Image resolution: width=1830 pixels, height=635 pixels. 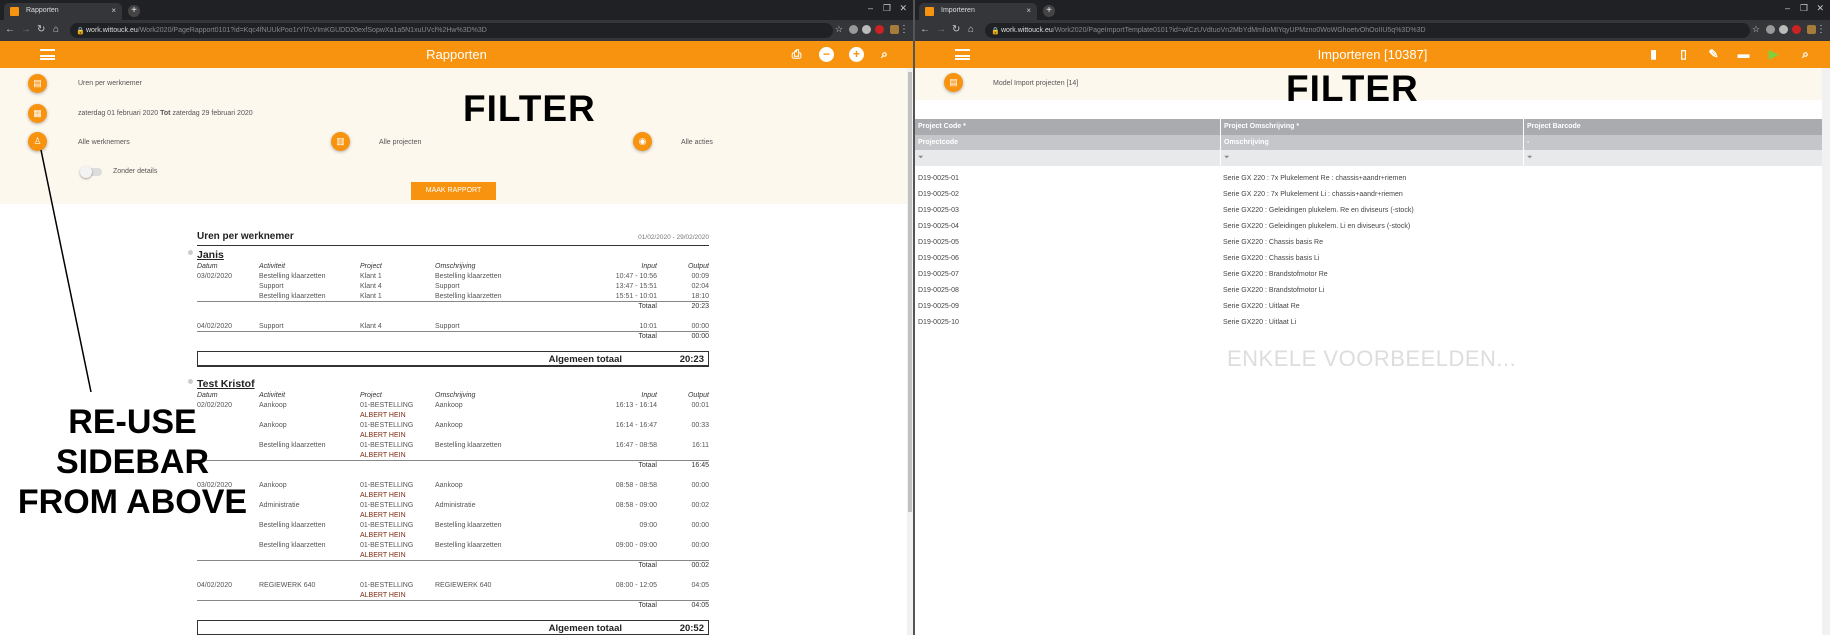 I want to click on calendar-icon: ▦, so click(x=37, y=113).